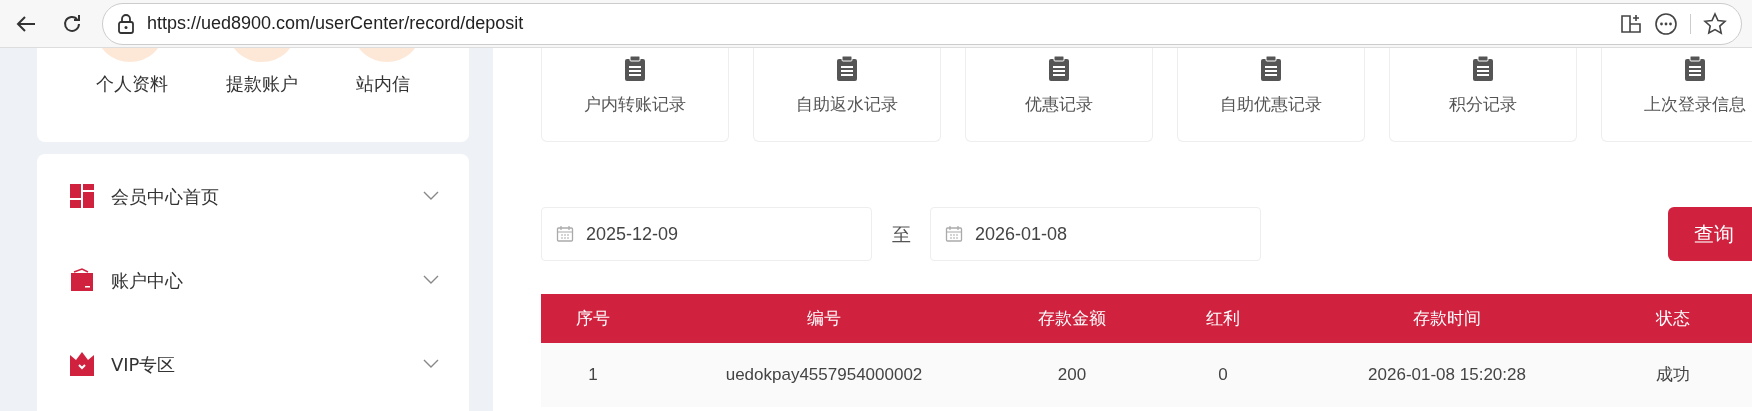 The width and height of the screenshot is (1752, 411). What do you see at coordinates (132, 84) in the screenshot?
I see `profile-link: 个人资料` at bounding box center [132, 84].